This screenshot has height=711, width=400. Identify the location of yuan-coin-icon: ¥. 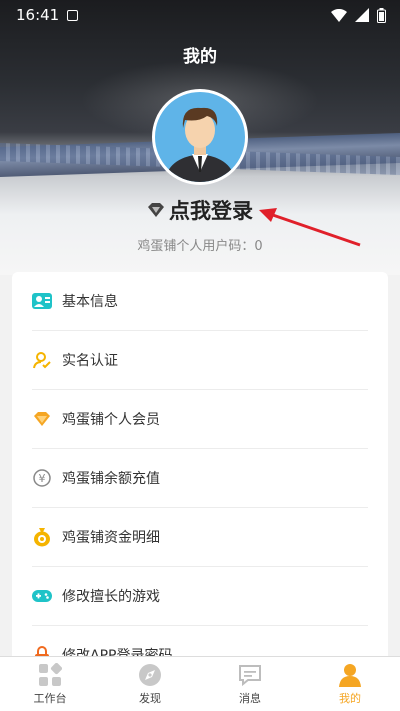
(42, 478).